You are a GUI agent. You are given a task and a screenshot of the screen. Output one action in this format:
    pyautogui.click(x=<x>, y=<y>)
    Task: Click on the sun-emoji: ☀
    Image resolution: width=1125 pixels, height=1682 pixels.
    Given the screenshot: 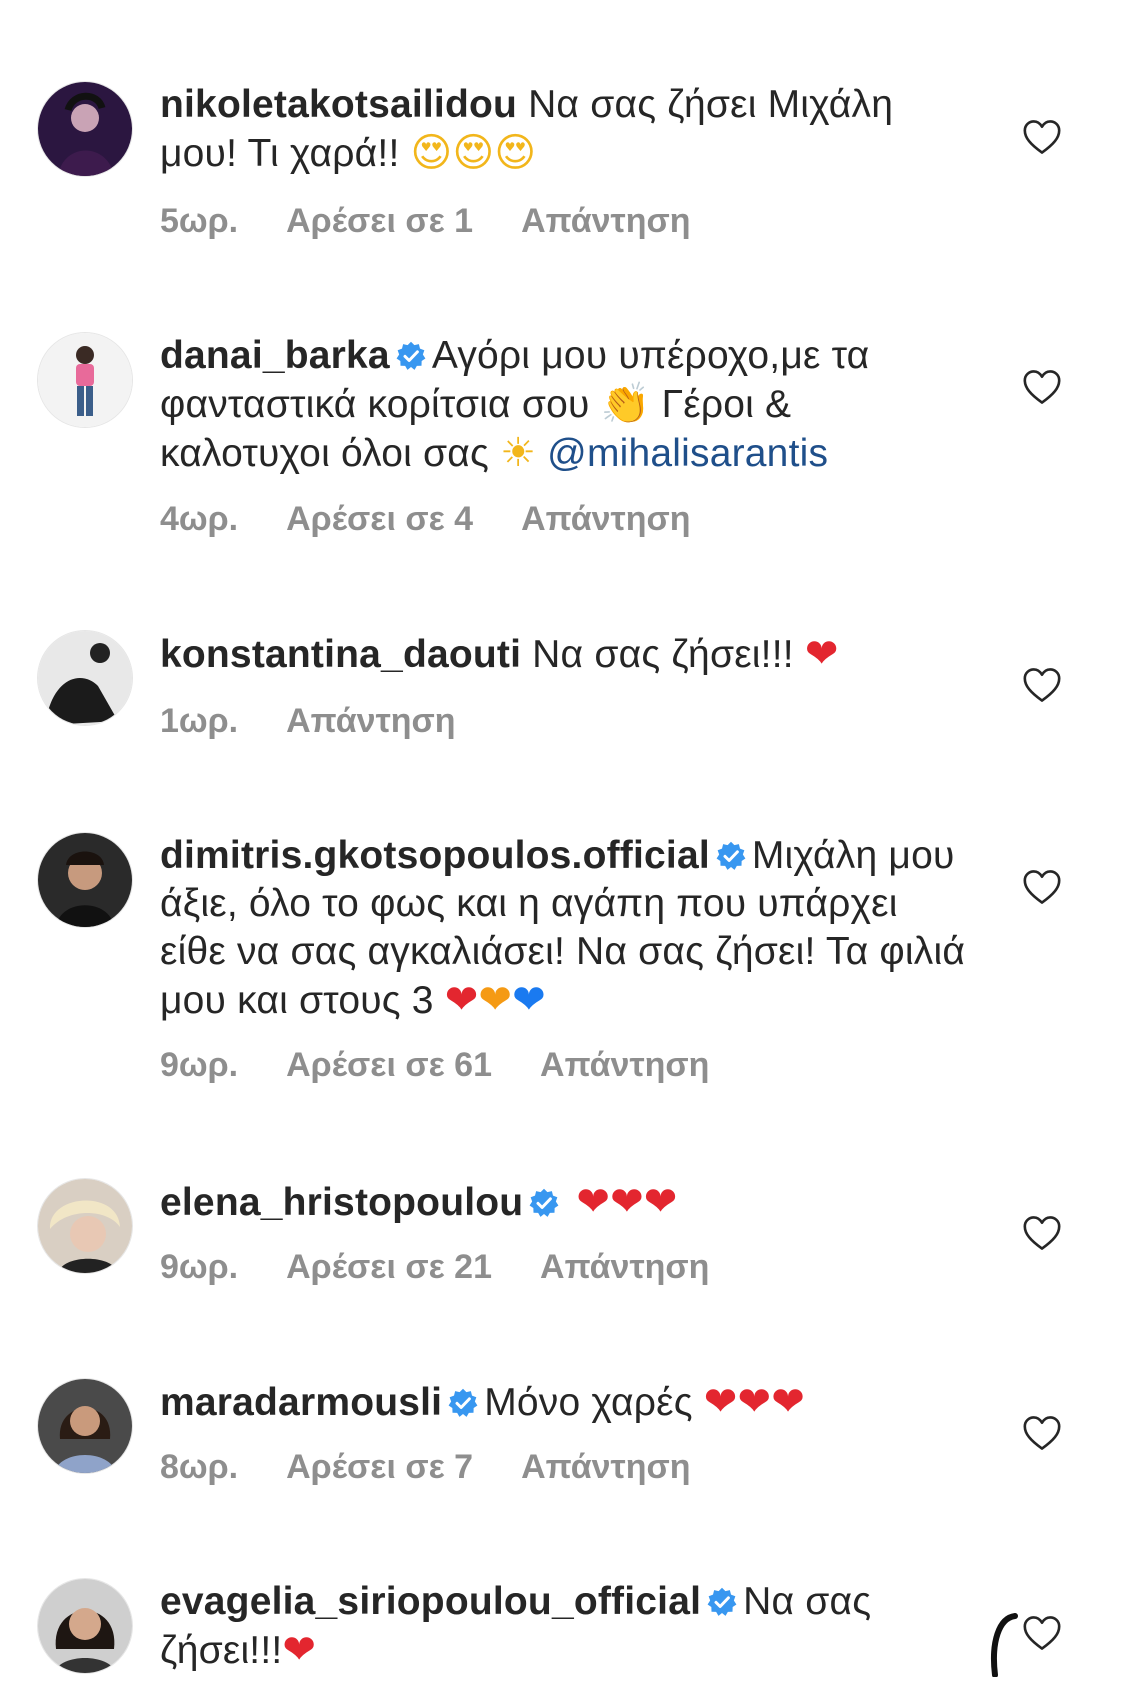 What is the action you would take?
    pyautogui.click(x=518, y=453)
    